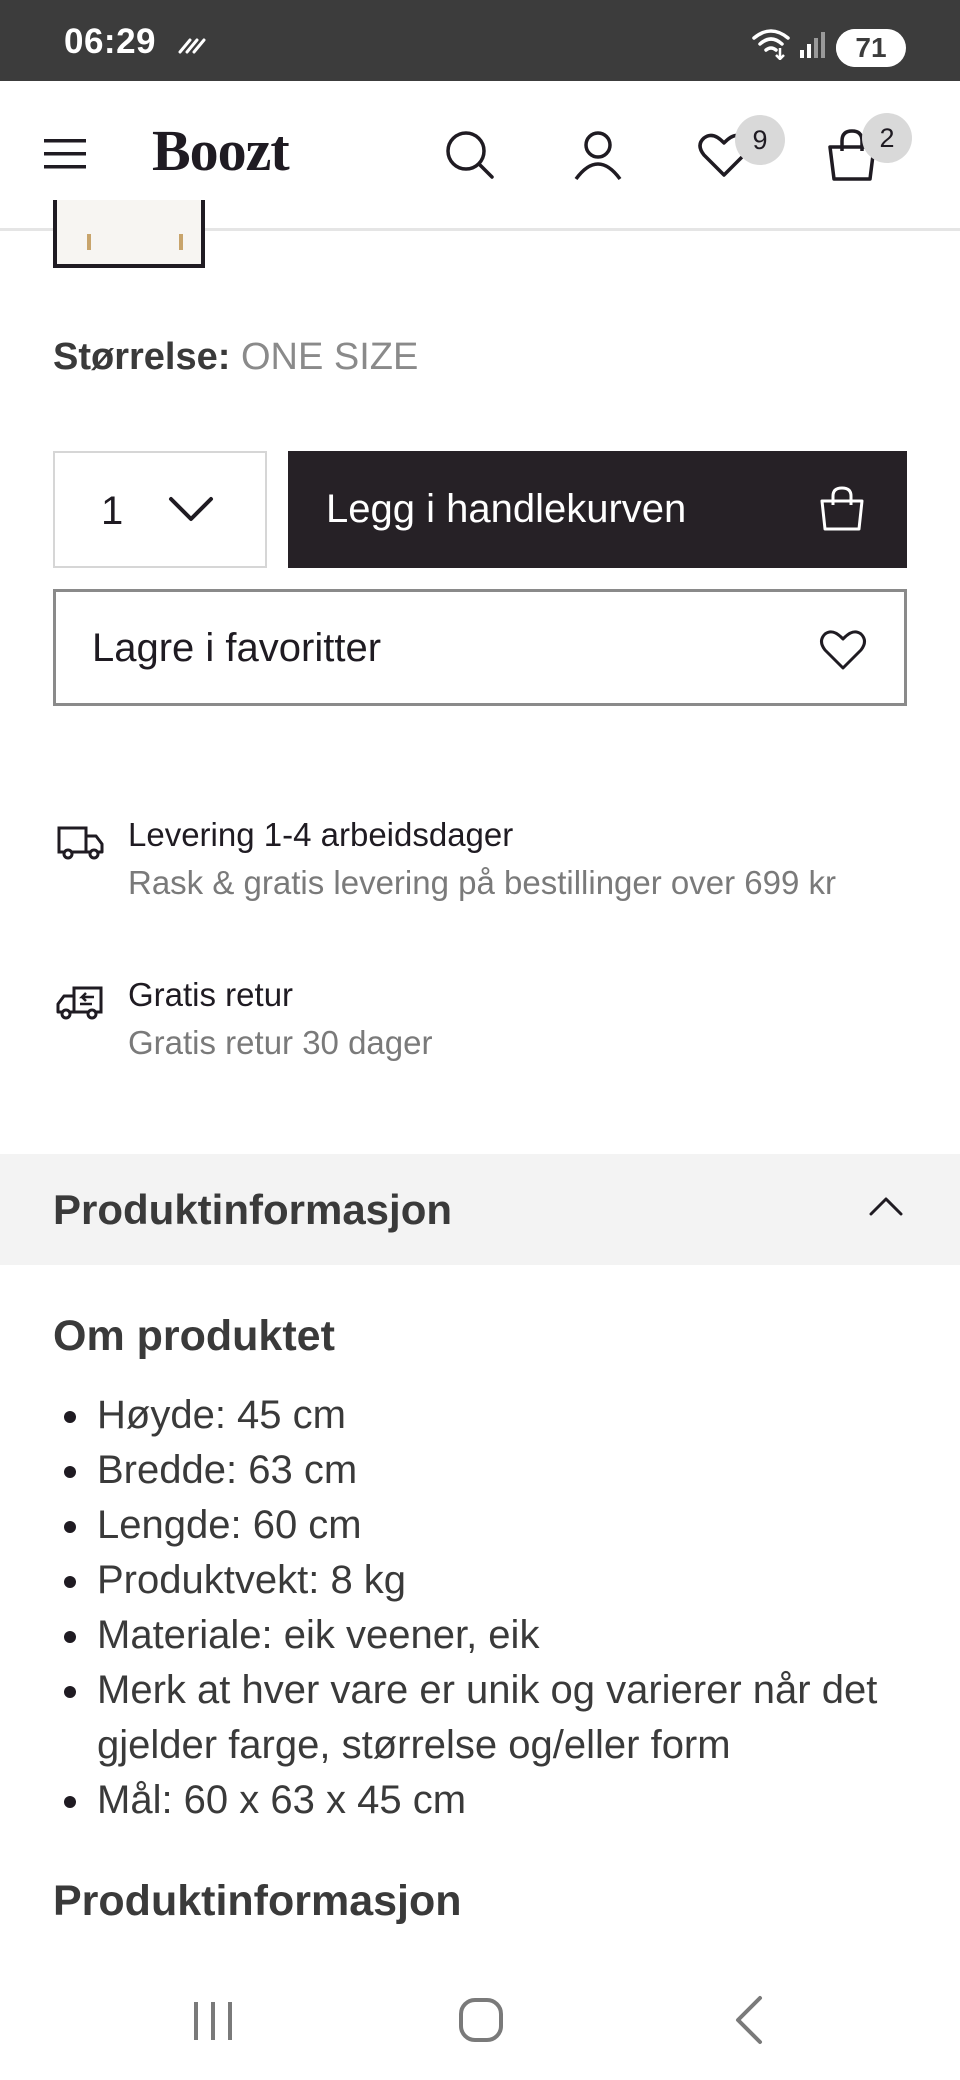 The height and width of the screenshot is (2080, 960). Describe the element at coordinates (480, 40) in the screenshot. I see `status-bar: 06:29 71` at that location.